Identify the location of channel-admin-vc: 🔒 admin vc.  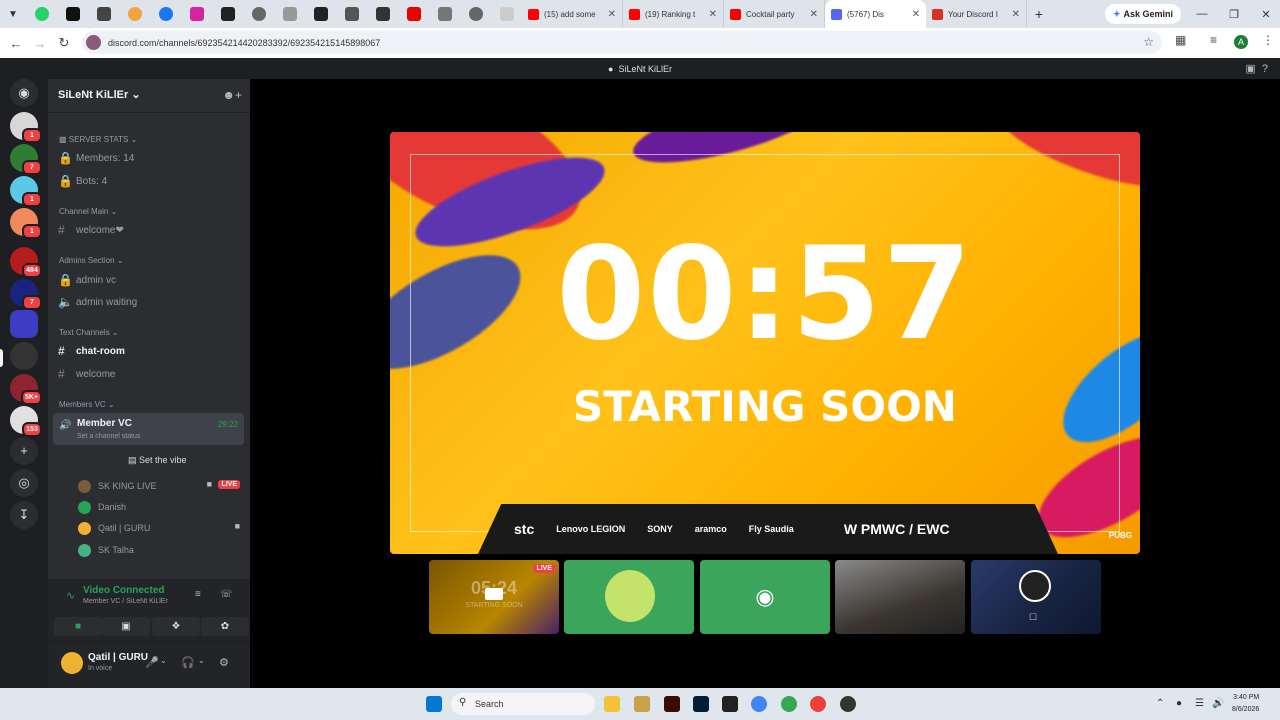
(151, 280).